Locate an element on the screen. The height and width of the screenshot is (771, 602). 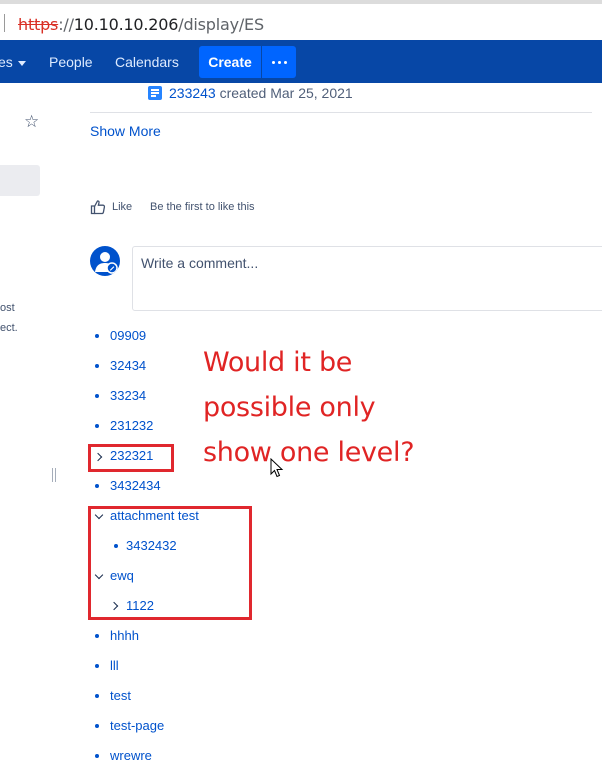
tree-item-link: hhhh is located at coordinates (124, 635).